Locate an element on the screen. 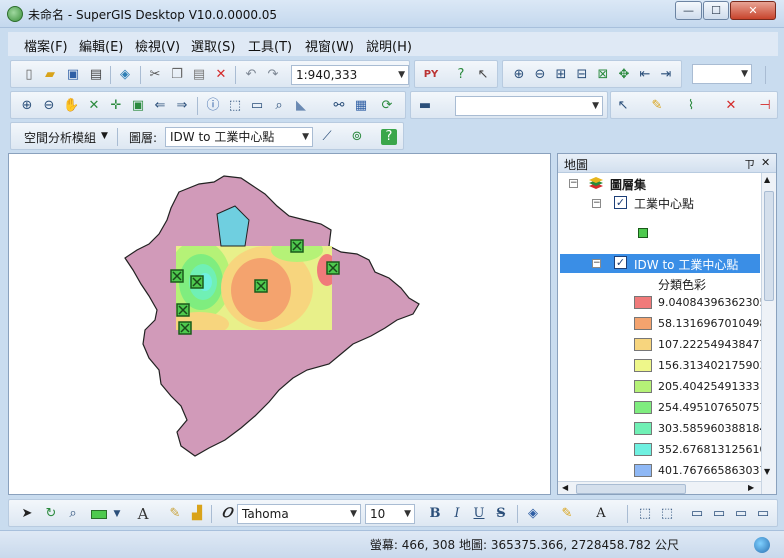 Image resolution: width=784 pixels, height=558 pixels. menu-file: 檔案(F) is located at coordinates (46, 45).